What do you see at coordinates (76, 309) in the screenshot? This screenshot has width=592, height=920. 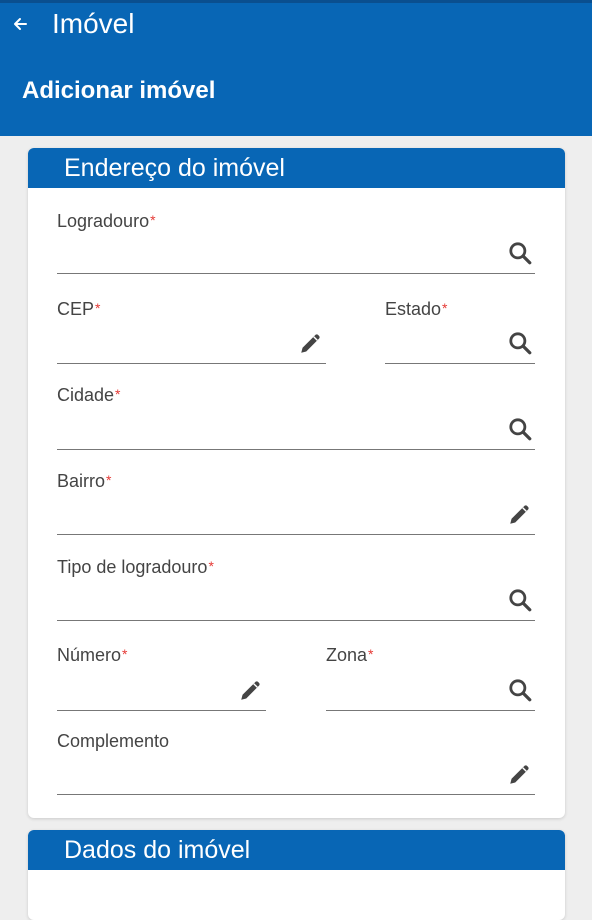 I see `cep-label: CEP` at bounding box center [76, 309].